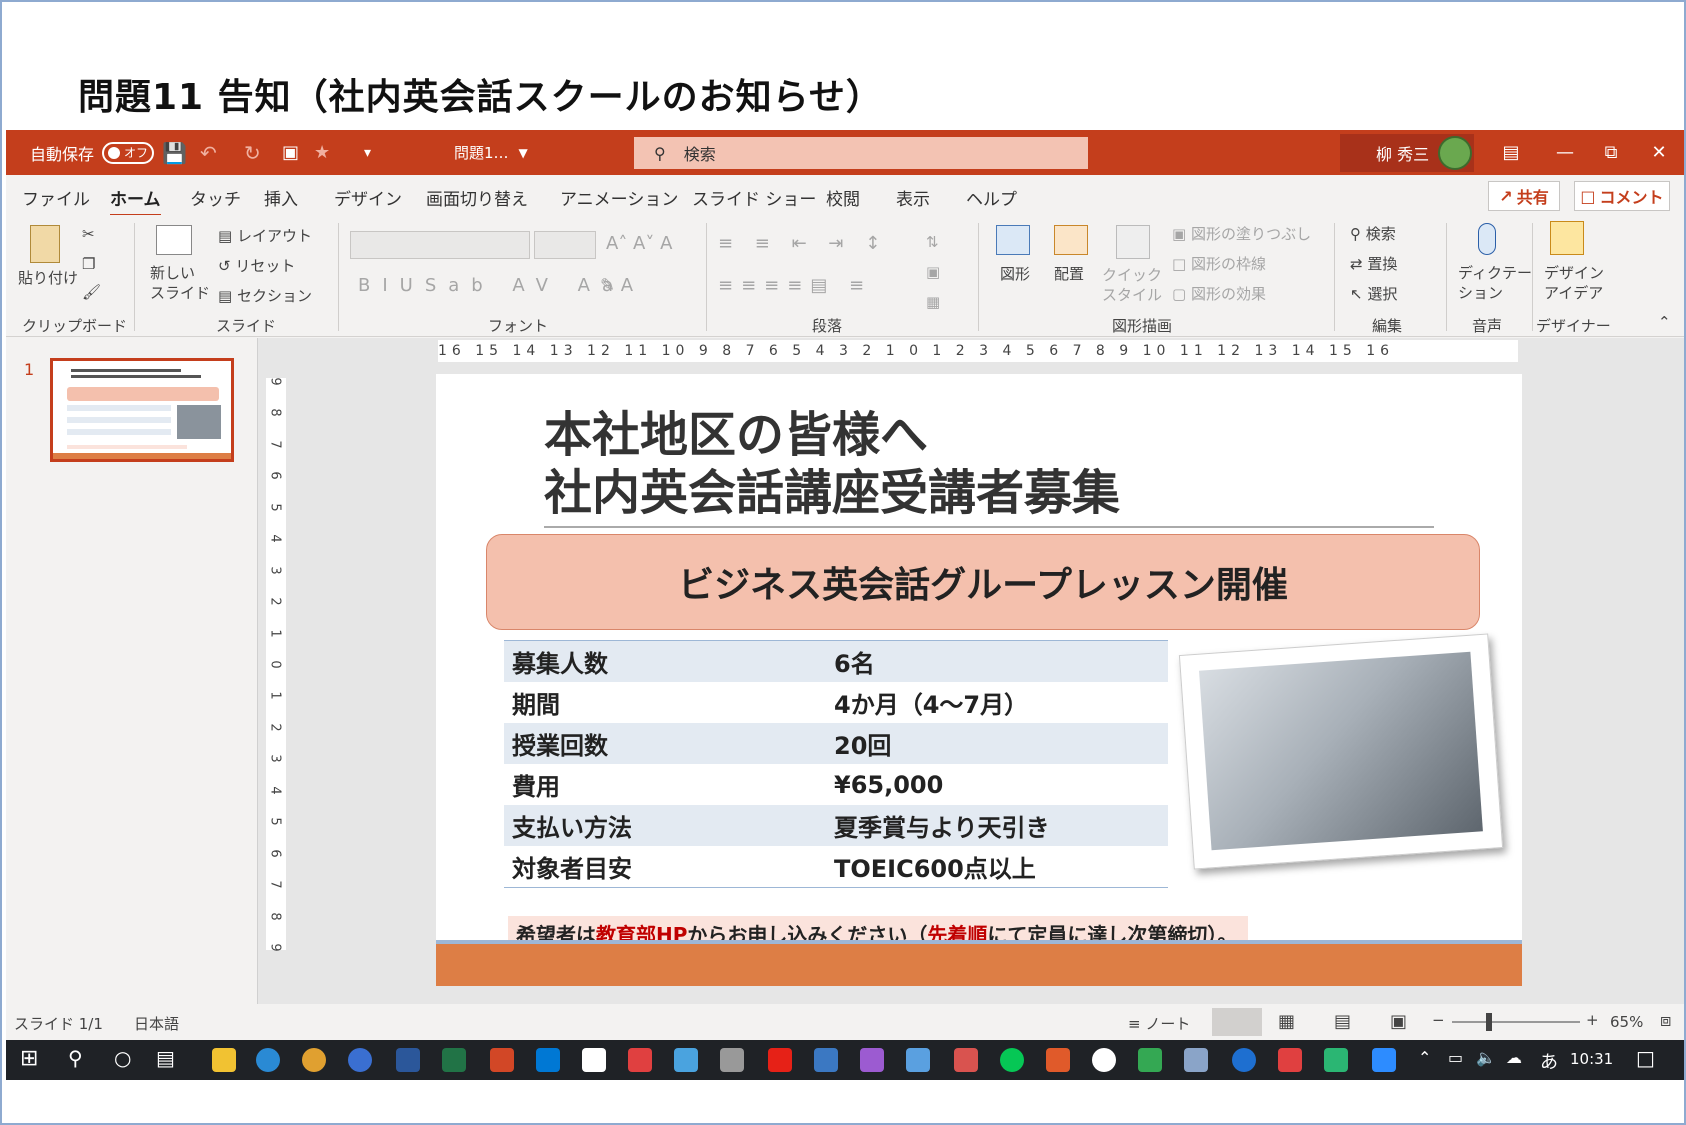  What do you see at coordinates (322, 152) in the screenshot?
I see `pen-icon: ★` at bounding box center [322, 152].